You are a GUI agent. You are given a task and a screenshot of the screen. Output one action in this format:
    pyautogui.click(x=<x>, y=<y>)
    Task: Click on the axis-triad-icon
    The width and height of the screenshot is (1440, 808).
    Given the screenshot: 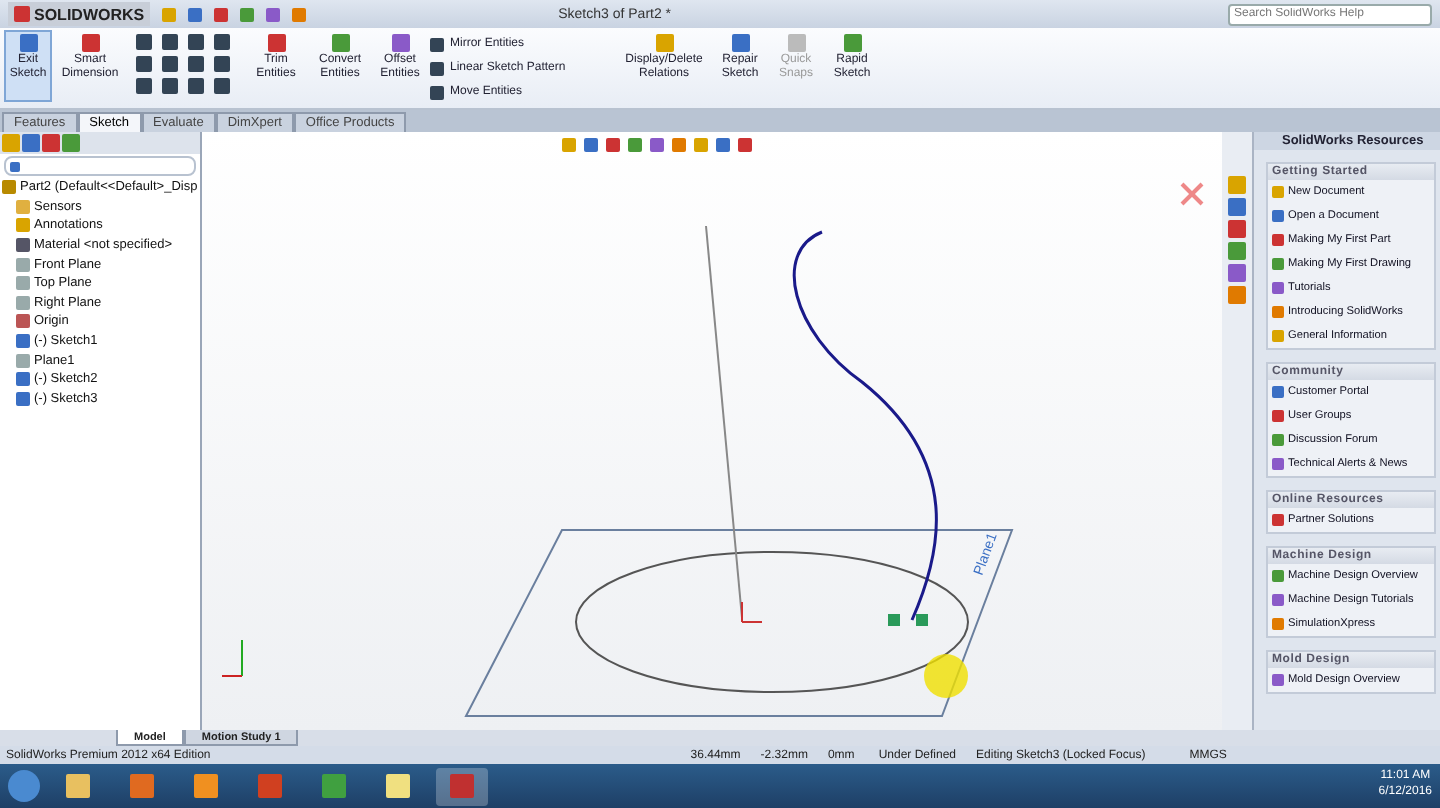 What is the action you would take?
    pyautogui.click(x=232, y=658)
    